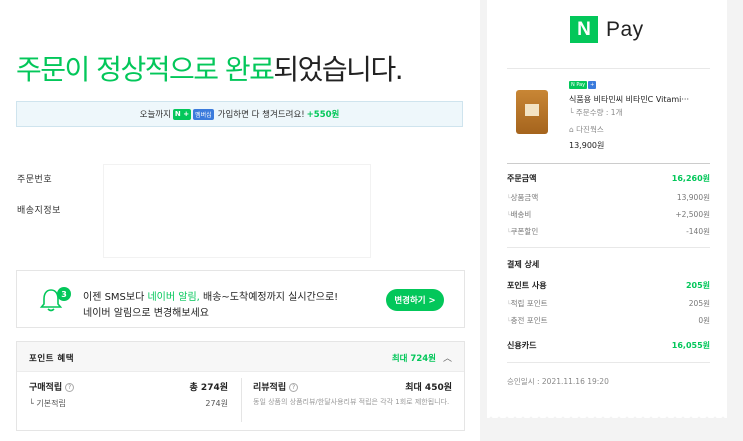 The height and width of the screenshot is (441, 743). I want to click on order-amount-value: 16,260원, so click(690, 178).